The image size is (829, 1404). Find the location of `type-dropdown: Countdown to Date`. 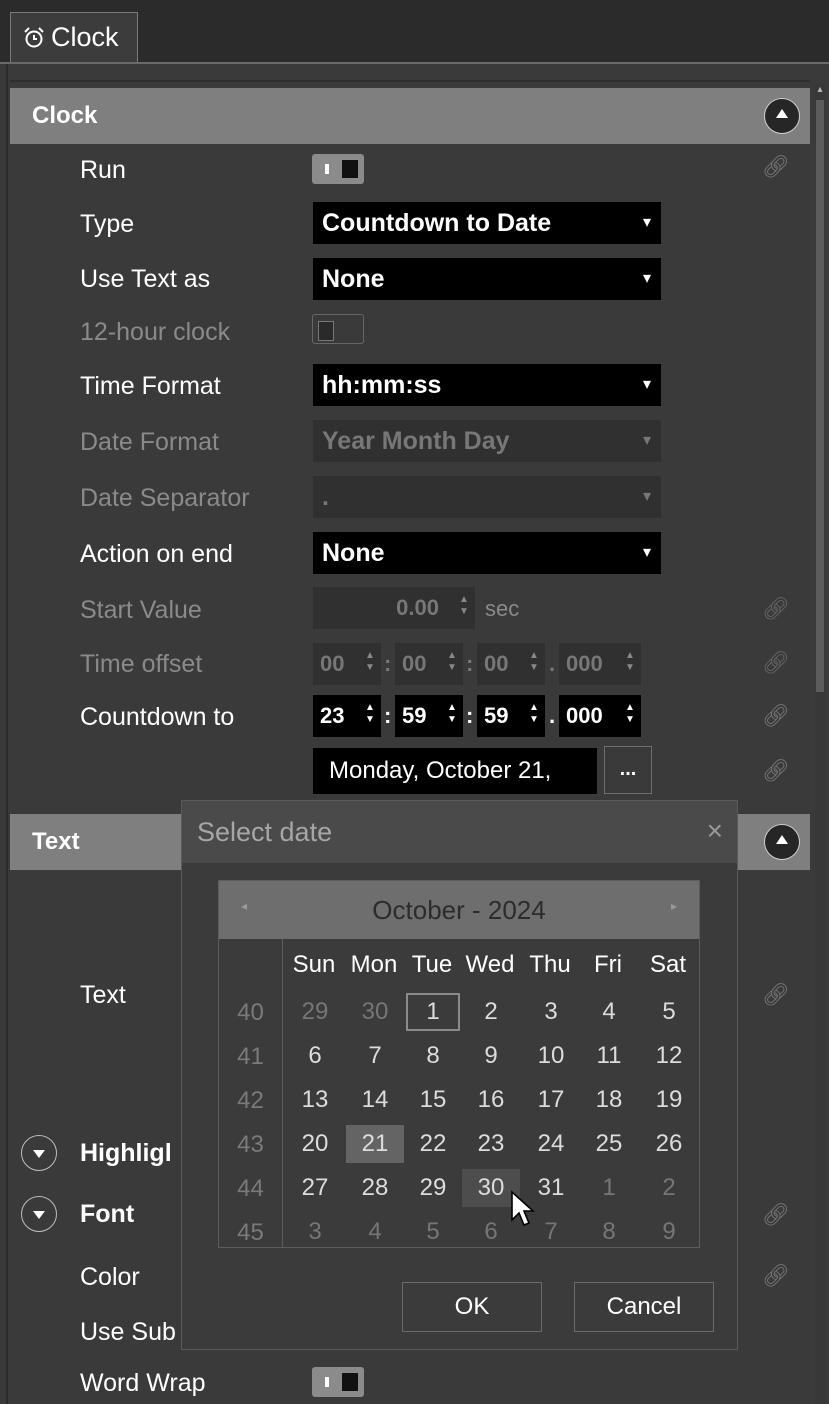

type-dropdown: Countdown to Date is located at coordinates (487, 223).